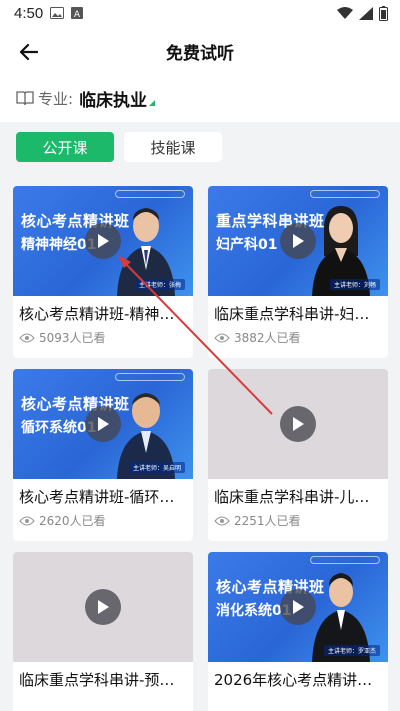  I want to click on thumbnail-teacher: 主讲老师：吴启明, so click(156, 467).